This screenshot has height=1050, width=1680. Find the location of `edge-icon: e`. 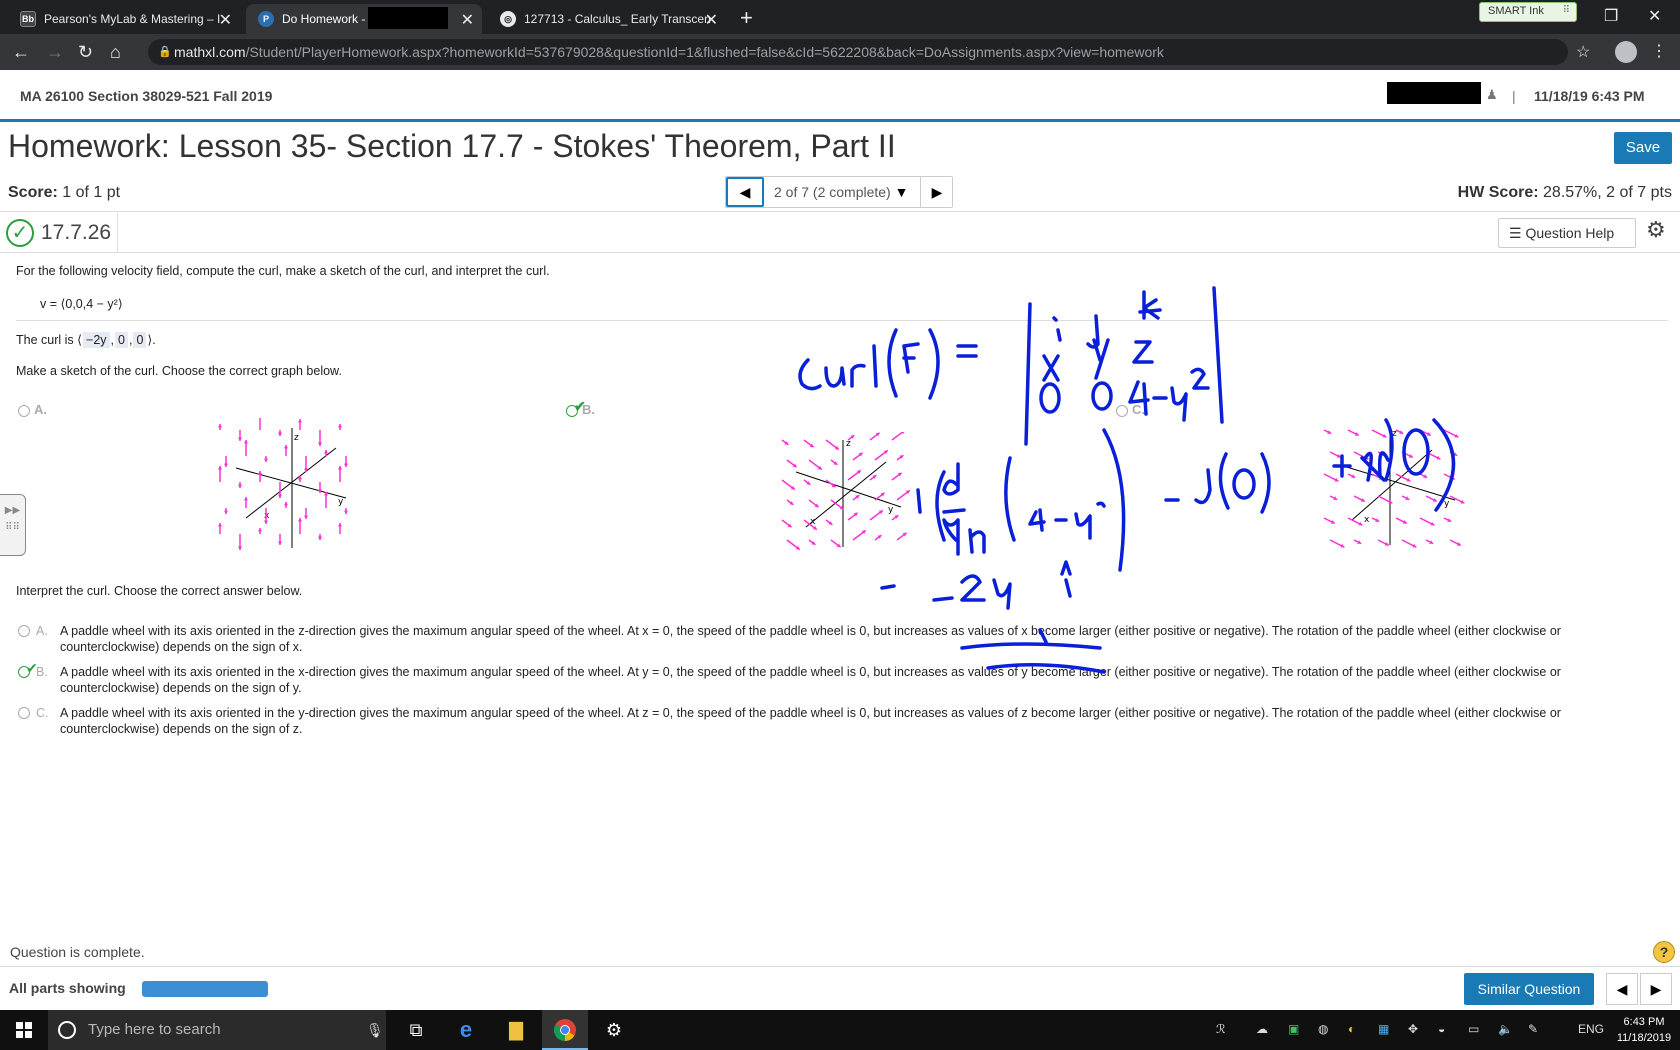

edge-icon: e is located at coordinates (466, 1030).